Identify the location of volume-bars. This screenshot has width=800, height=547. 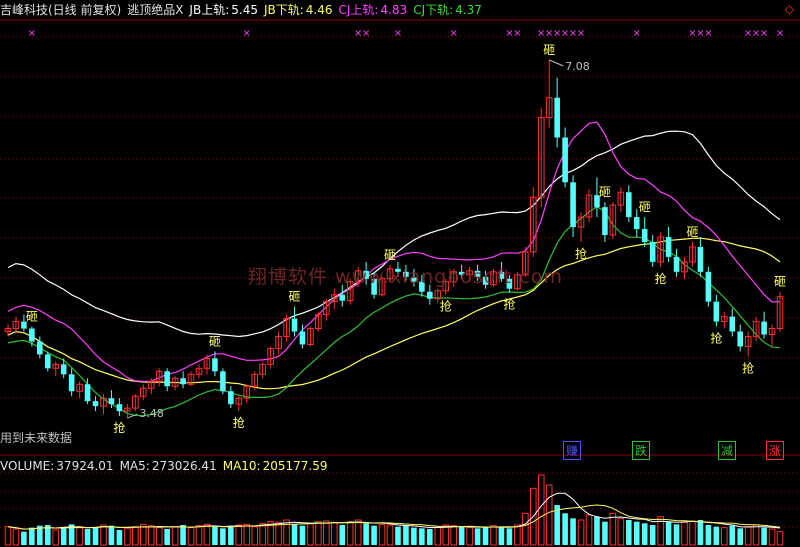
(394, 510).